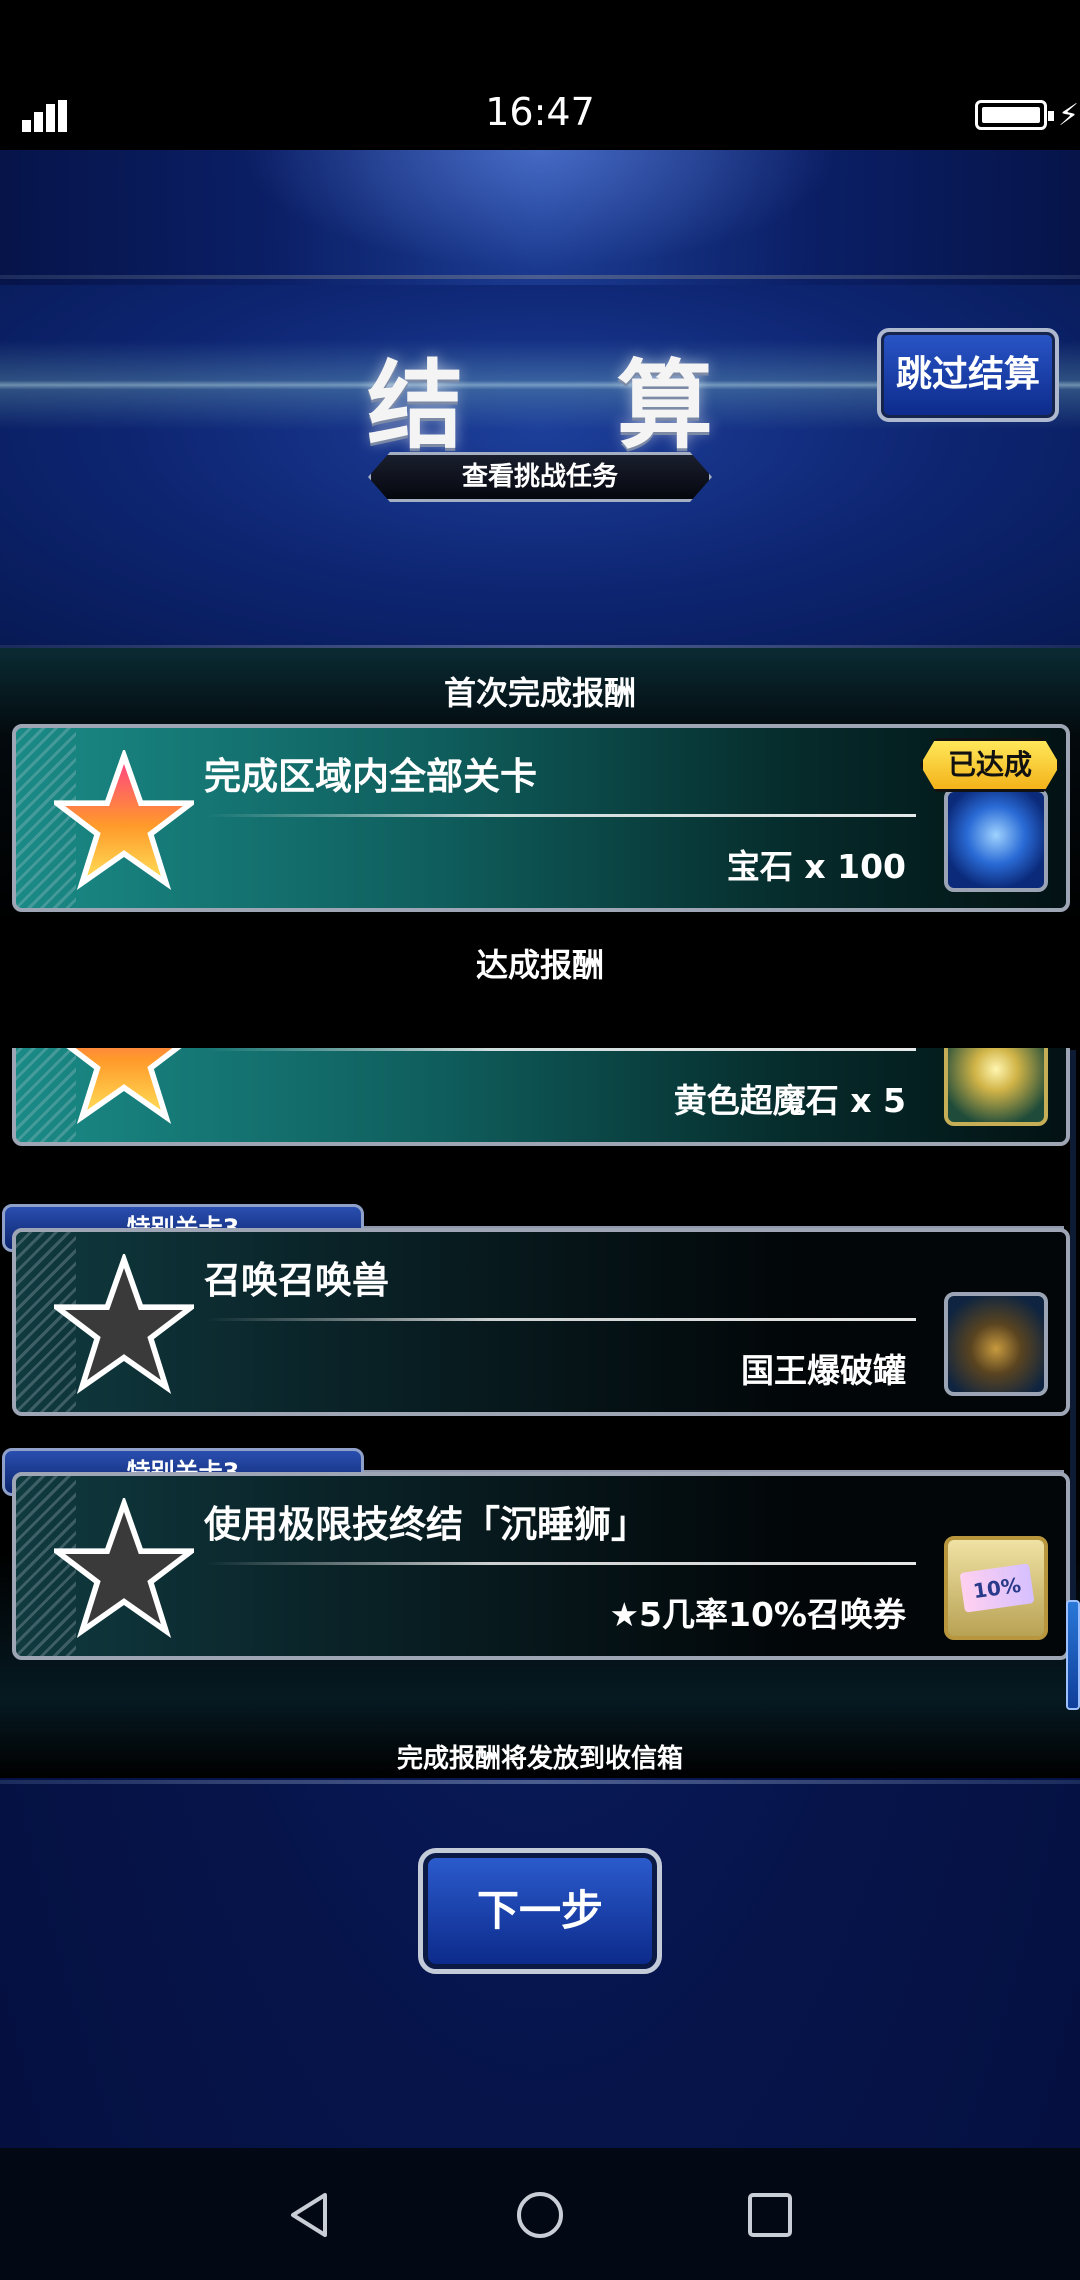  I want to click on scrollbar-thumb, so click(1073, 1655).